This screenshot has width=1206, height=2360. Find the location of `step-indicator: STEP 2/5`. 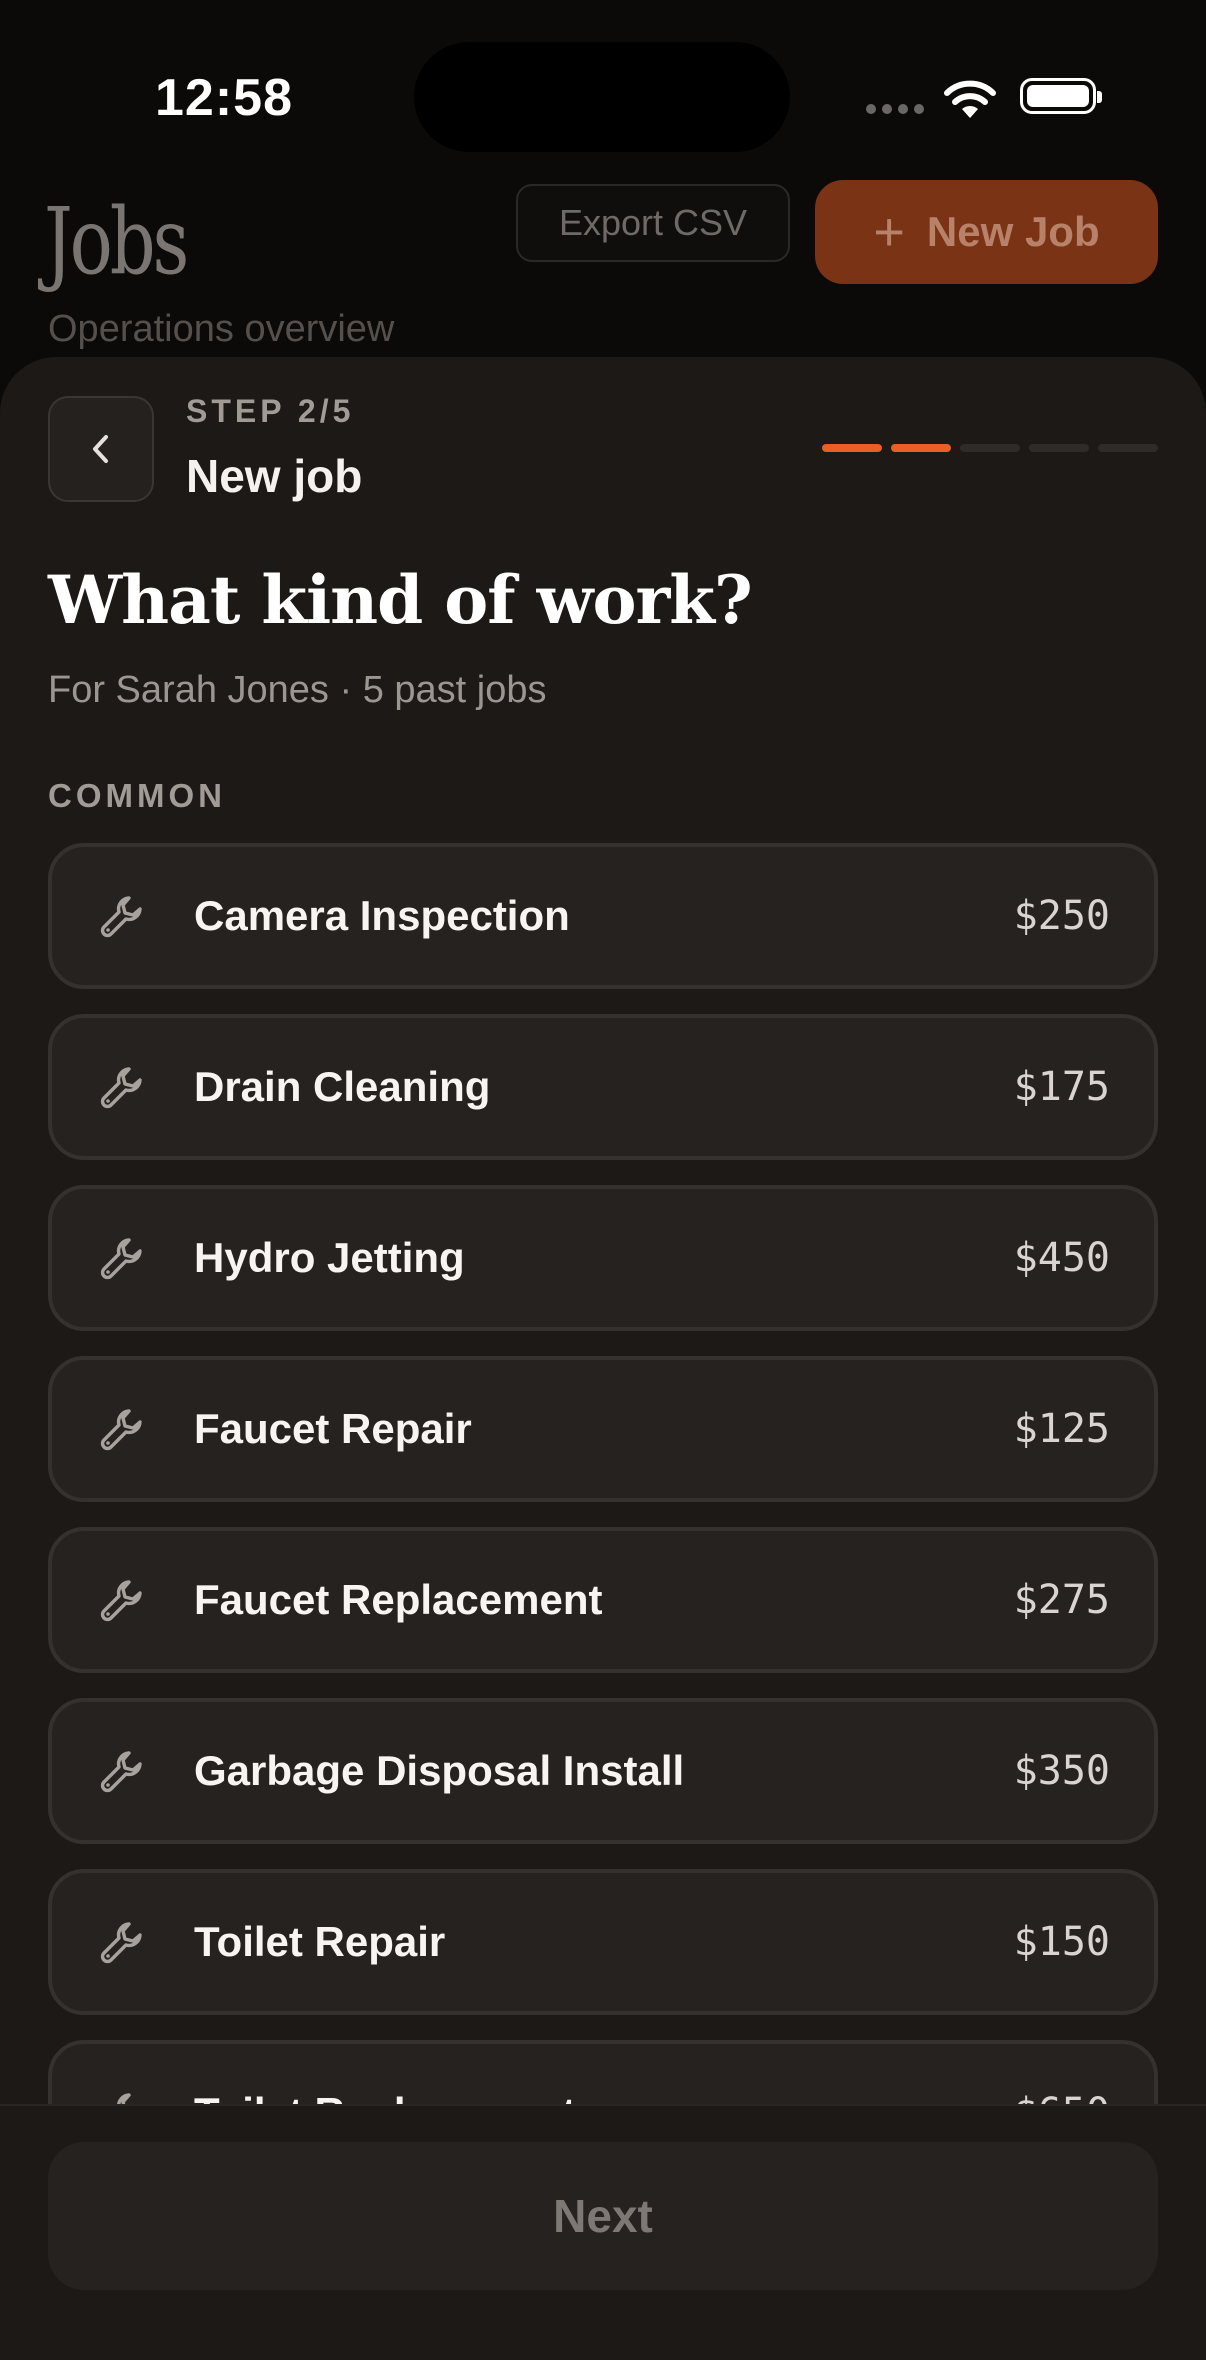

step-indicator: STEP 2/5 is located at coordinates (270, 411).